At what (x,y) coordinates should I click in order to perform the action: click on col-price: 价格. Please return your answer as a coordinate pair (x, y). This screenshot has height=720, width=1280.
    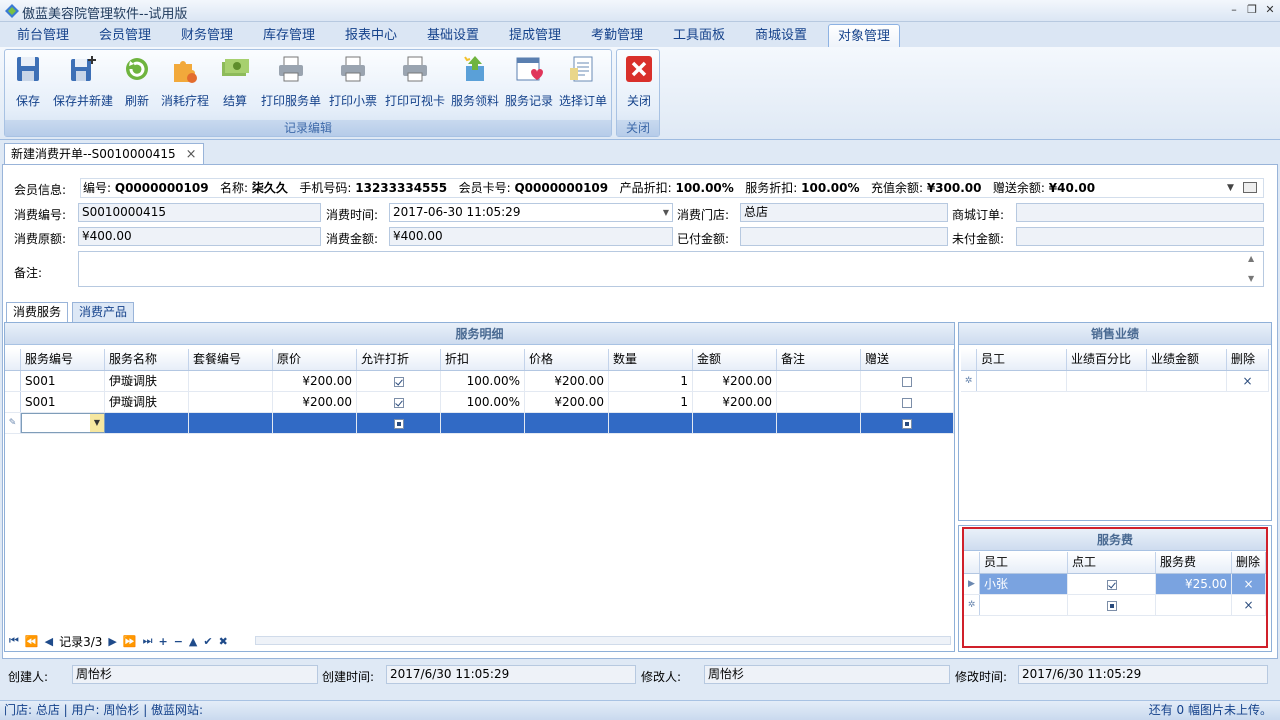
    Looking at the image, I should click on (567, 359).